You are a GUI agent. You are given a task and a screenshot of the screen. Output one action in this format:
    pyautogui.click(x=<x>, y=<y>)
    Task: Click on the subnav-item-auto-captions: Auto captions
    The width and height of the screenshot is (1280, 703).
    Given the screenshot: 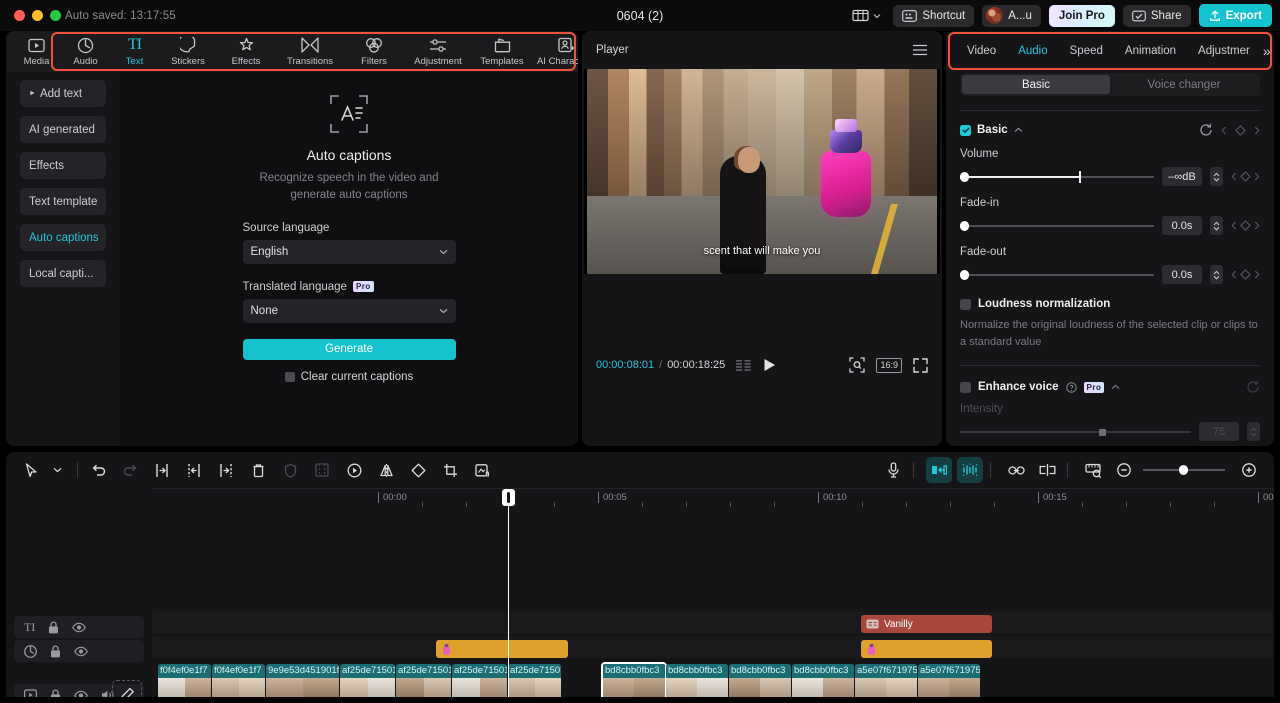 What is the action you would take?
    pyautogui.click(x=63, y=237)
    